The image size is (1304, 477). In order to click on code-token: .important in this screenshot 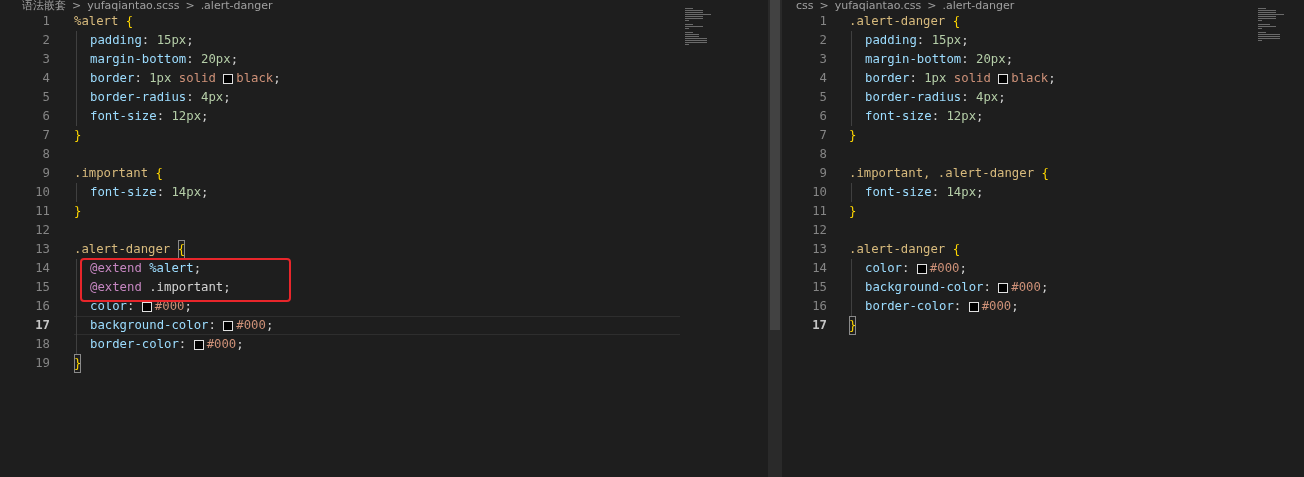, I will do `click(186, 287)`.